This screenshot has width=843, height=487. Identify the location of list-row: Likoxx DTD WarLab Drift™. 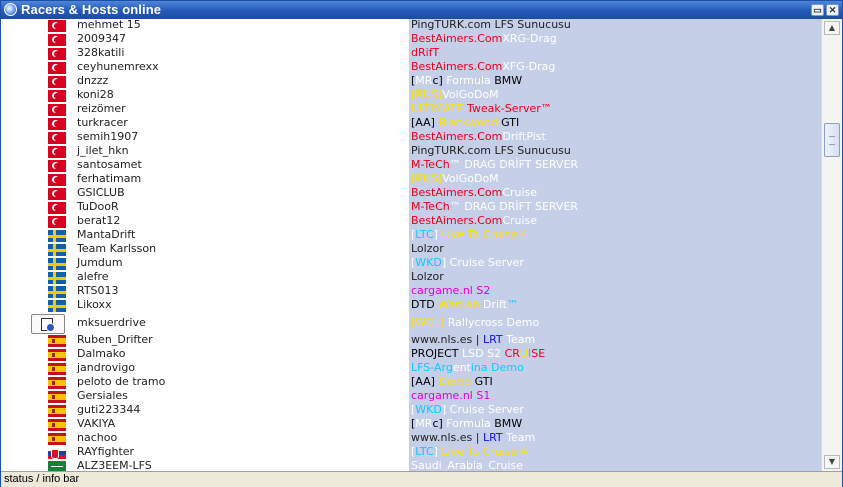
(411, 305).